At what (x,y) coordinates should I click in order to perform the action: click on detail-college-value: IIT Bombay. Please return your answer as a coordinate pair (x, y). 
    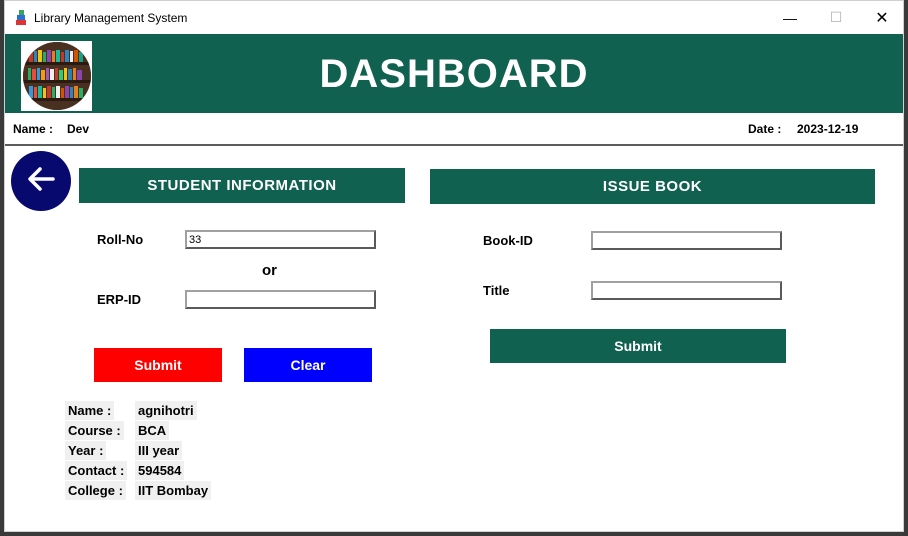
    Looking at the image, I should click on (173, 490).